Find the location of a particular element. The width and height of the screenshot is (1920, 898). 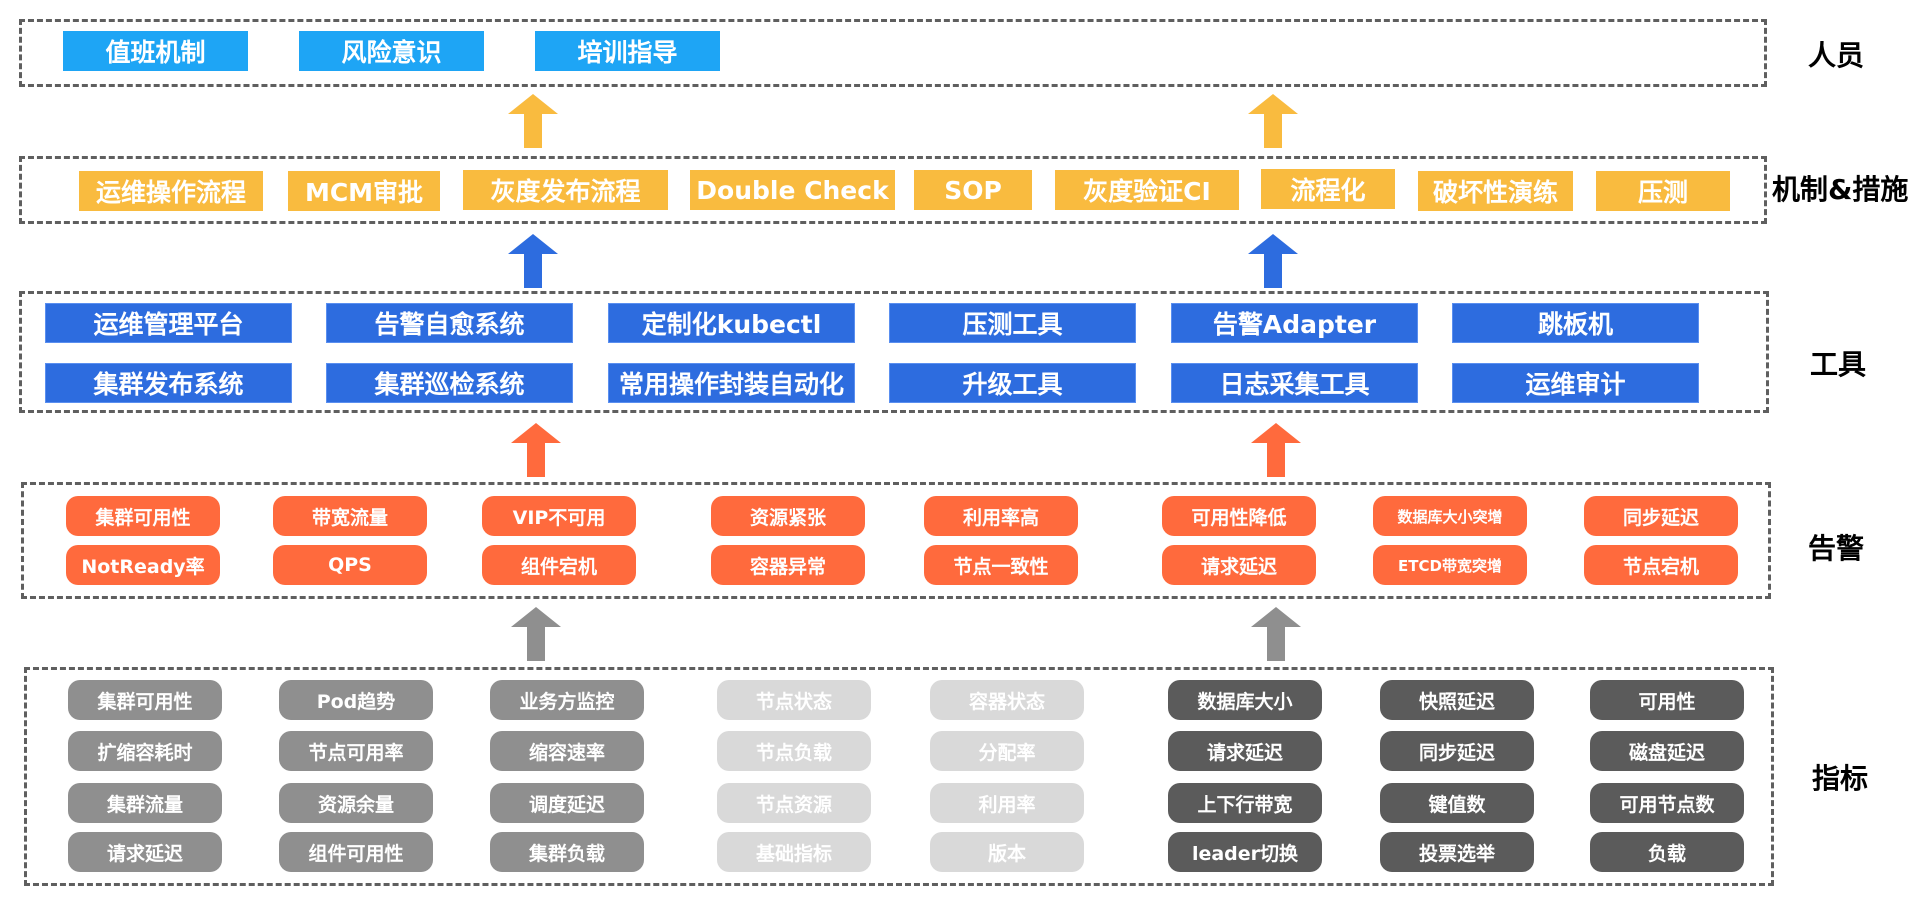

metric-item: 可用节点数 is located at coordinates (1667, 803).